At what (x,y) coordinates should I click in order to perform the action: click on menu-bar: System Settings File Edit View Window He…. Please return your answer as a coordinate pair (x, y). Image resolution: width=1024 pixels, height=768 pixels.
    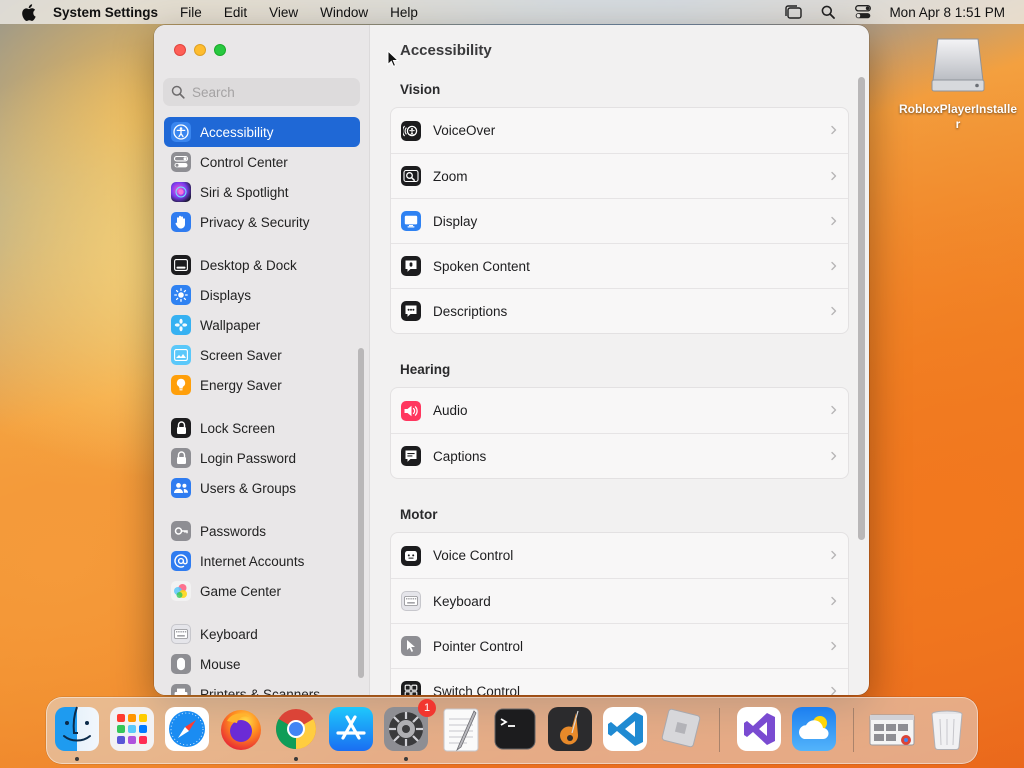
    Looking at the image, I should click on (512, 12).